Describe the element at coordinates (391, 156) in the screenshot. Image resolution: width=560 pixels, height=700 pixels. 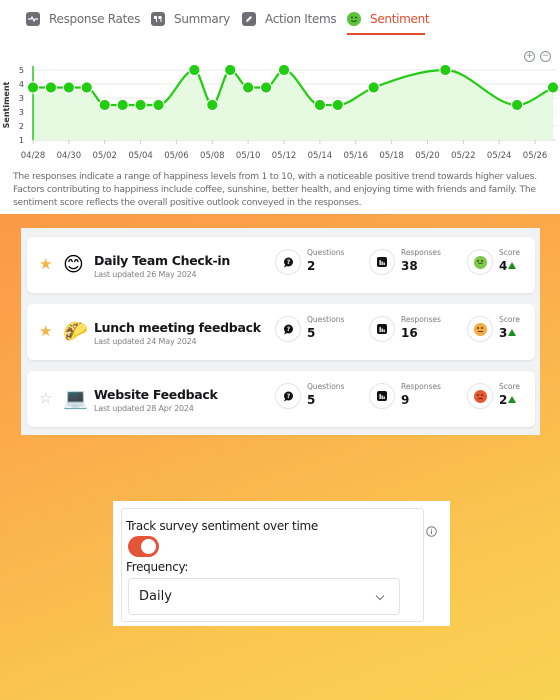
I see `x-tick-label: 05/18` at that location.